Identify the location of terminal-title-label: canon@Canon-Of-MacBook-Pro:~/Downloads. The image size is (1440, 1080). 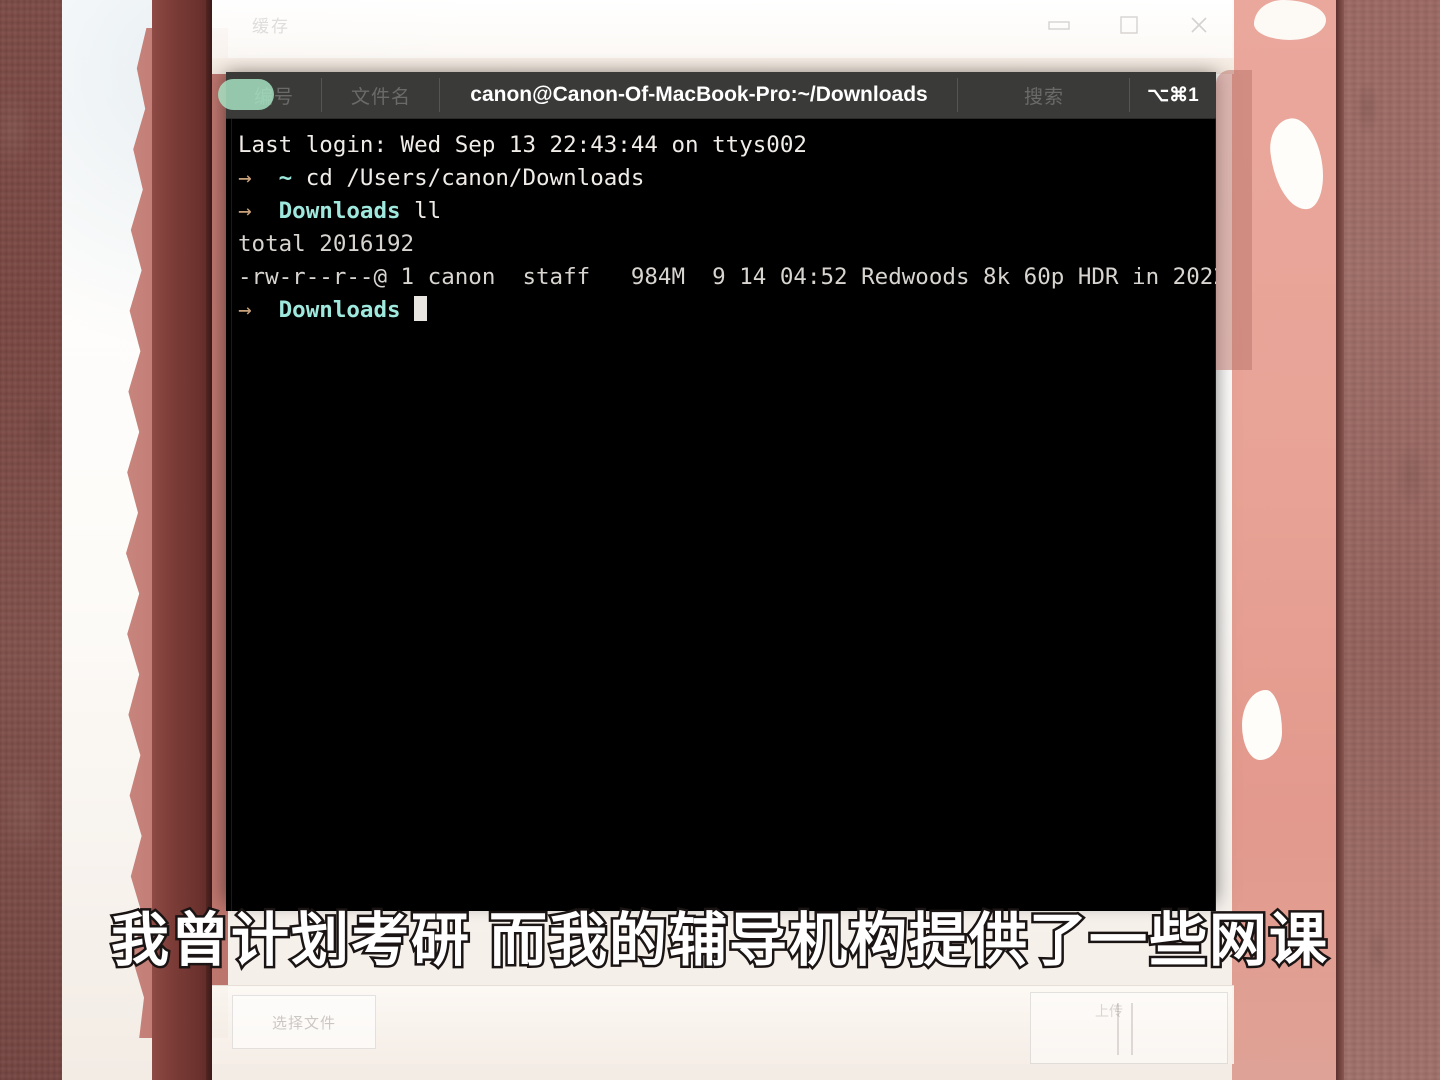
(699, 94).